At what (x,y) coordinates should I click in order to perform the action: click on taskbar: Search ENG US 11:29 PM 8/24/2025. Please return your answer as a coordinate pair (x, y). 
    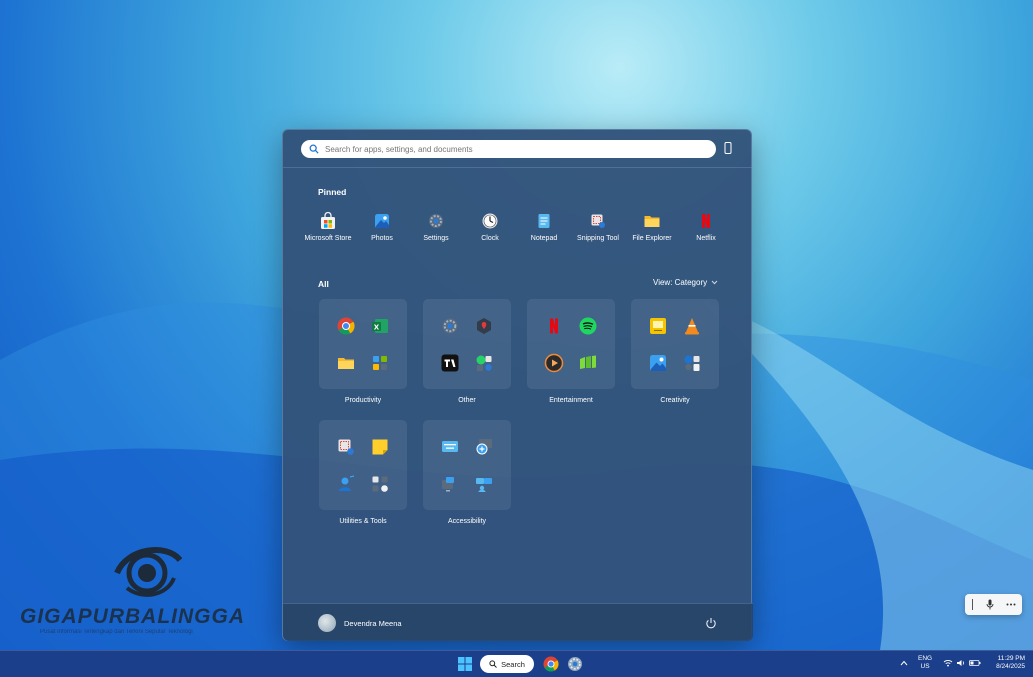
    Looking at the image, I should click on (516, 663).